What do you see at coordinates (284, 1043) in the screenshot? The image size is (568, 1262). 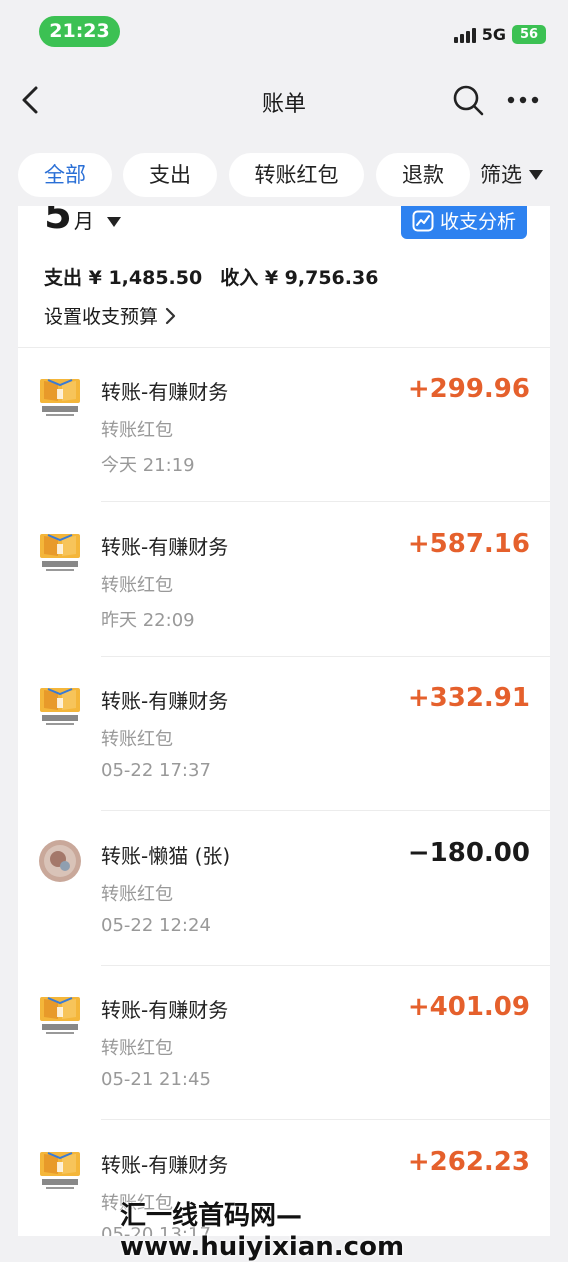 I see `transaction-row: 转账-有赚财务 转账红包 05-21 21:45 +401.09` at bounding box center [284, 1043].